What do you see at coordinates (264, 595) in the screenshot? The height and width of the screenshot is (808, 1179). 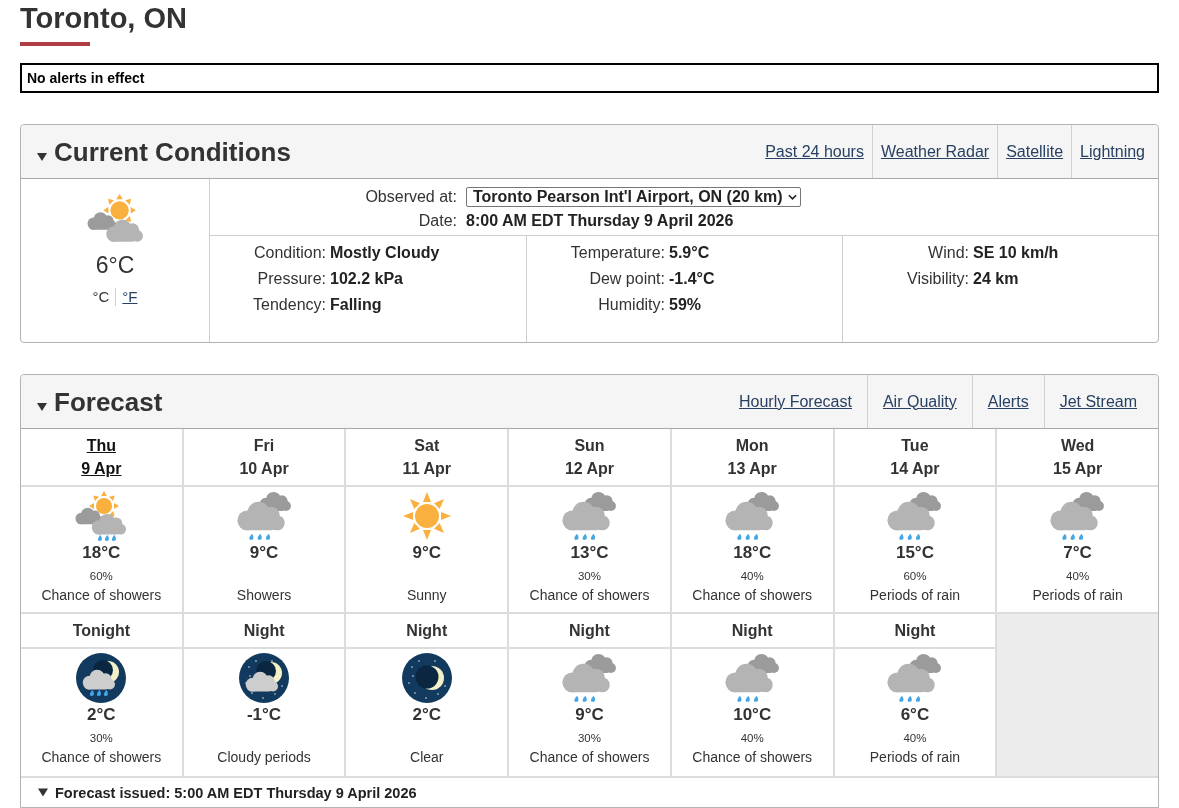 I see `forecast-summary: Showers` at bounding box center [264, 595].